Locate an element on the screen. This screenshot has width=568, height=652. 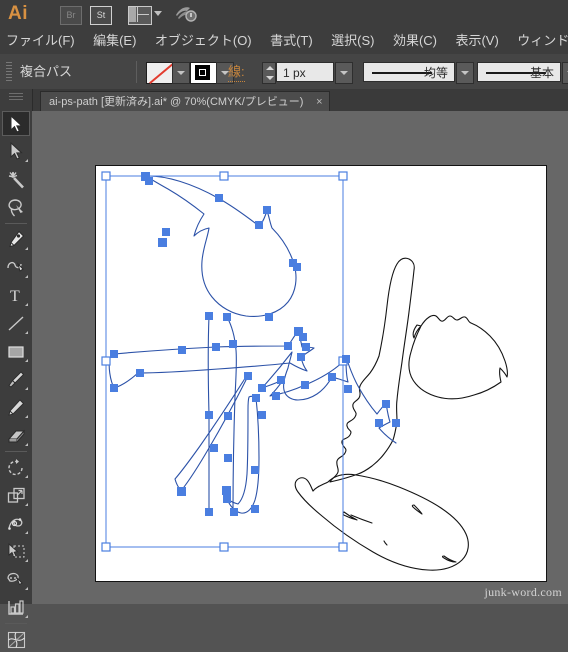
stepper-down-icon is located at coordinates (270, 78).